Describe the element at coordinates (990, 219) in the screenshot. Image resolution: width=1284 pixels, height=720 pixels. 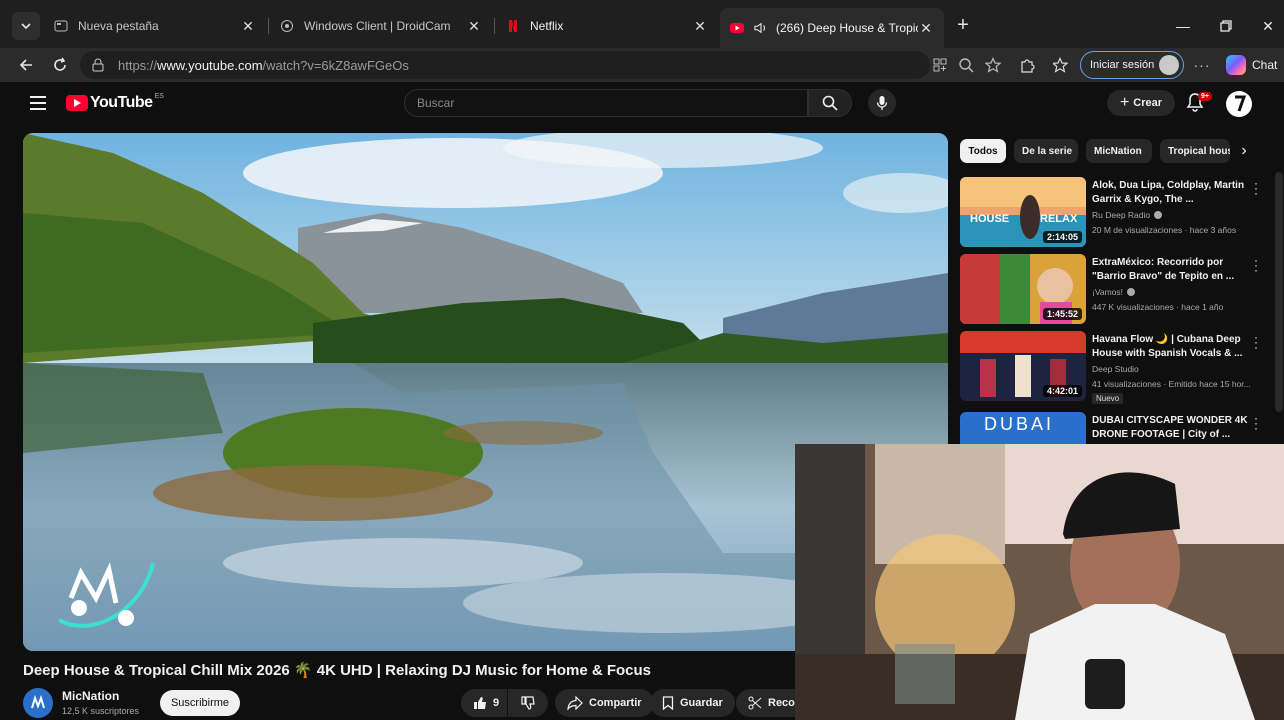
I see `thumbnail-text: HOUSE` at that location.